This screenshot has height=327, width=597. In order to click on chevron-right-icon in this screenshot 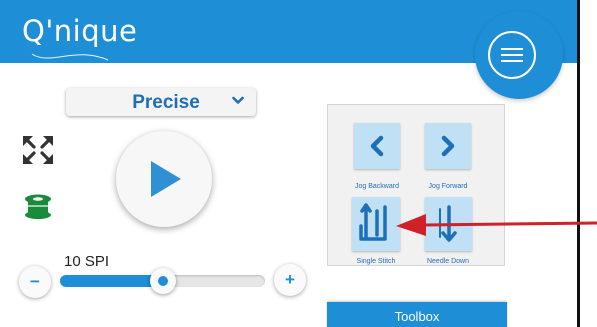, I will do `click(448, 146)`.